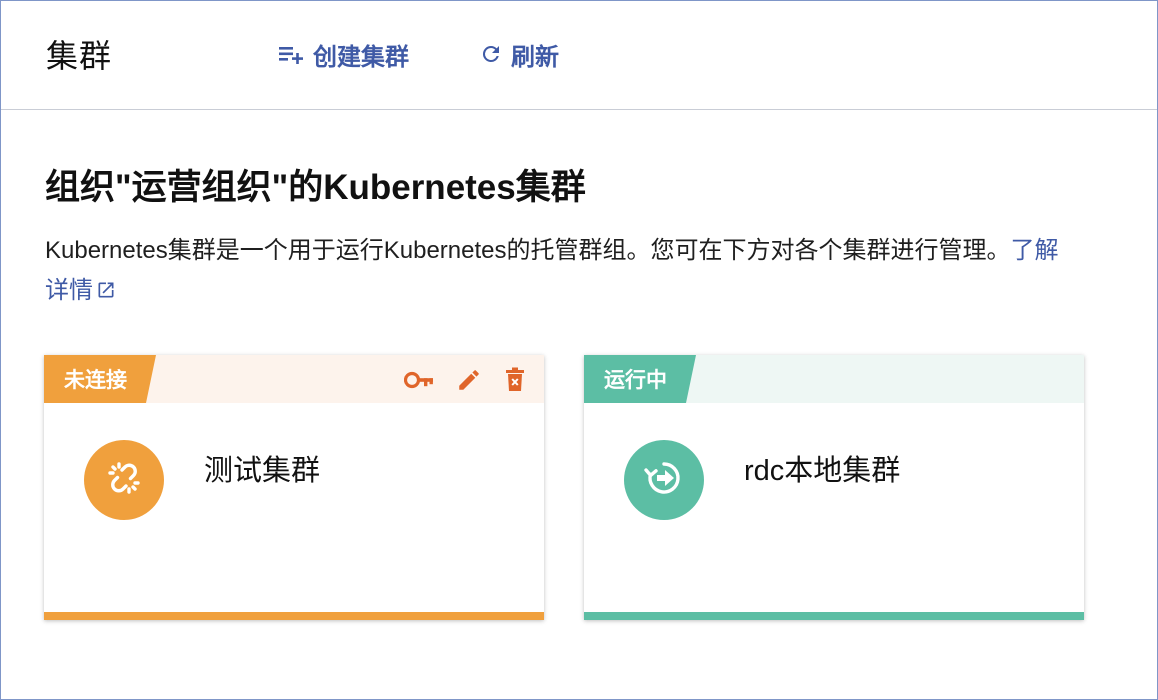 This screenshot has width=1158, height=700. What do you see at coordinates (418, 382) in the screenshot?
I see `key-icon` at bounding box center [418, 382].